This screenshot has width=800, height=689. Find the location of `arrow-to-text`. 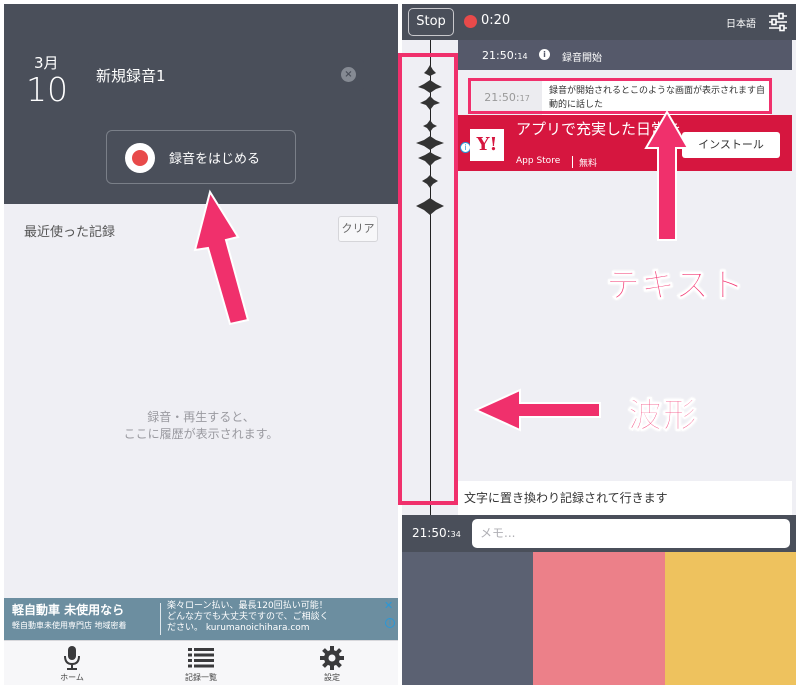

arrow-to-text is located at coordinates (667, 175).